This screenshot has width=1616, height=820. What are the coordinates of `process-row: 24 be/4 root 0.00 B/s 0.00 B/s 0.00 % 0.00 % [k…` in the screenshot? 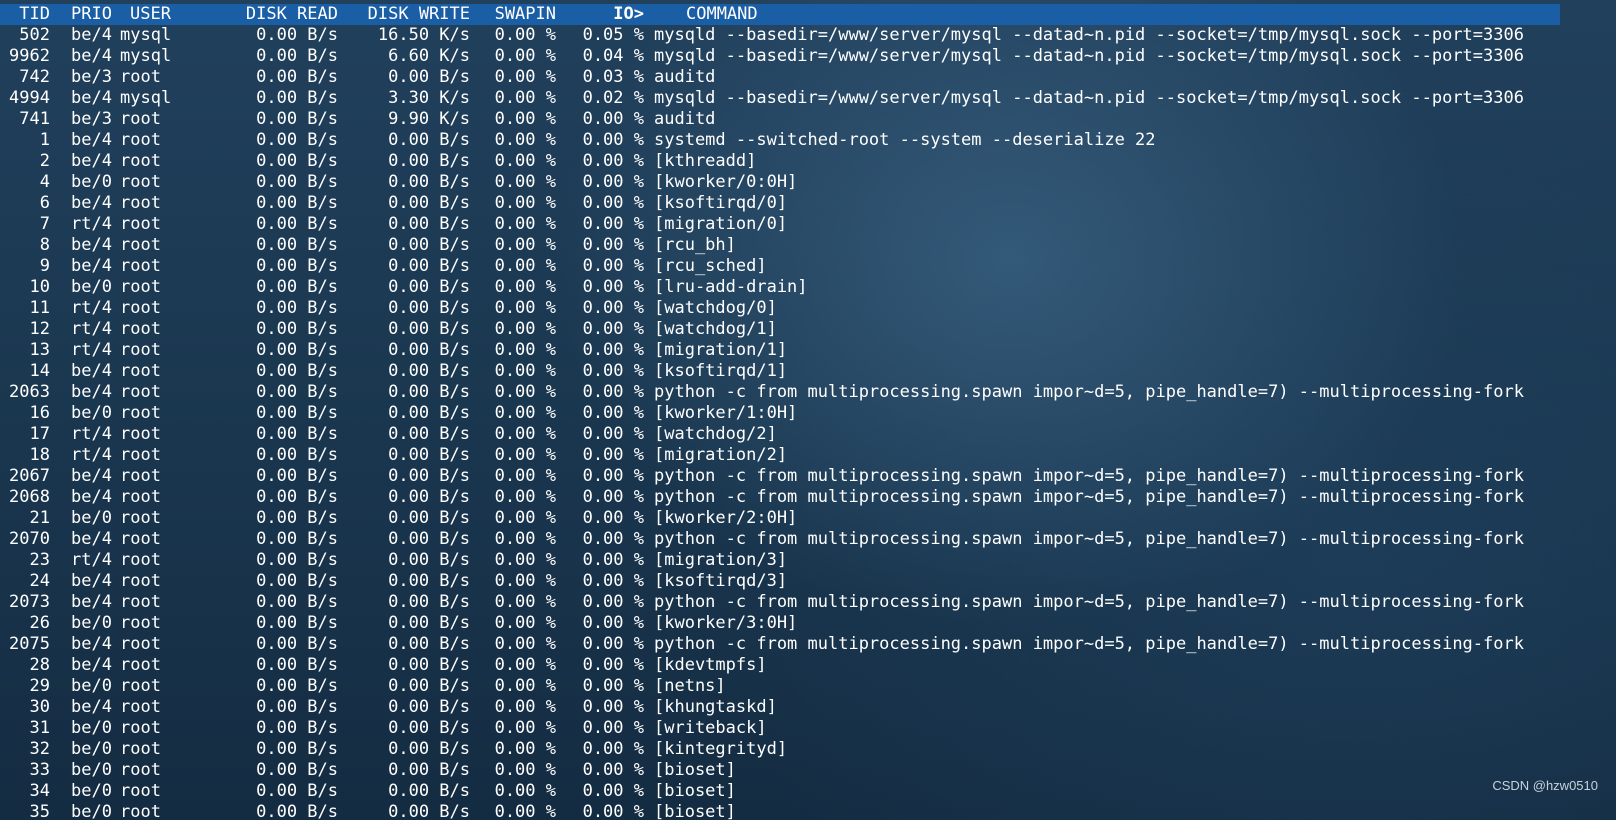 It's located at (780, 581).